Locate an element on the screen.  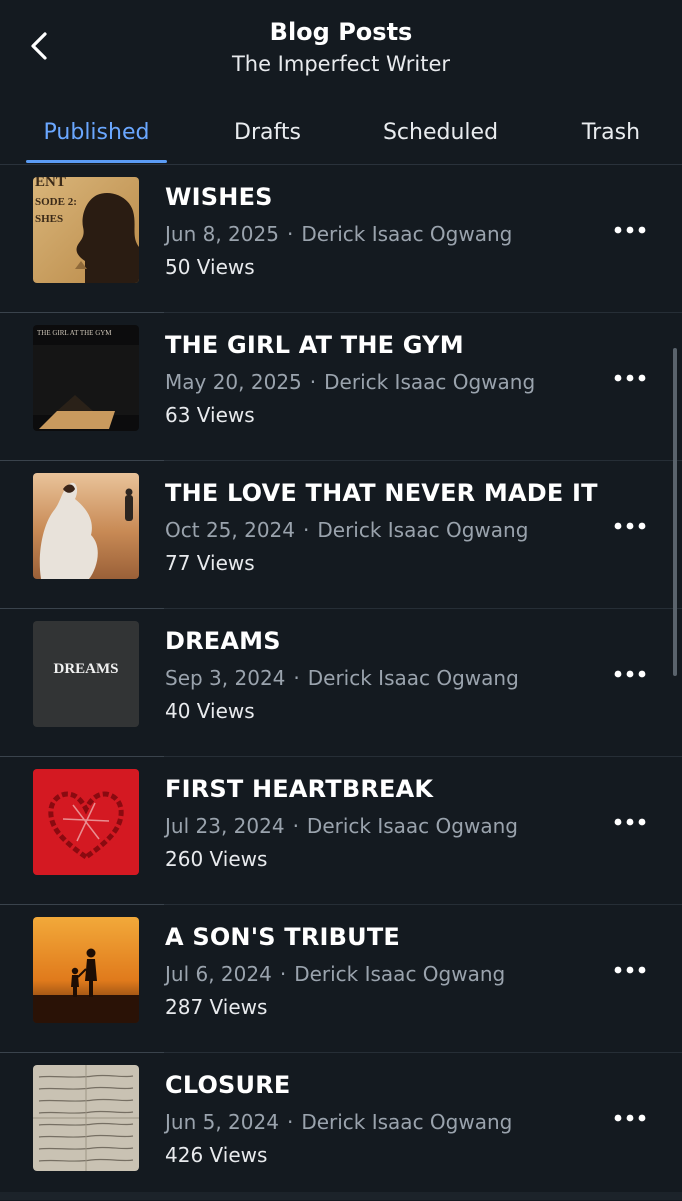
thumb-text: THE GIRL AT THE GYM is located at coordinates (74, 333).